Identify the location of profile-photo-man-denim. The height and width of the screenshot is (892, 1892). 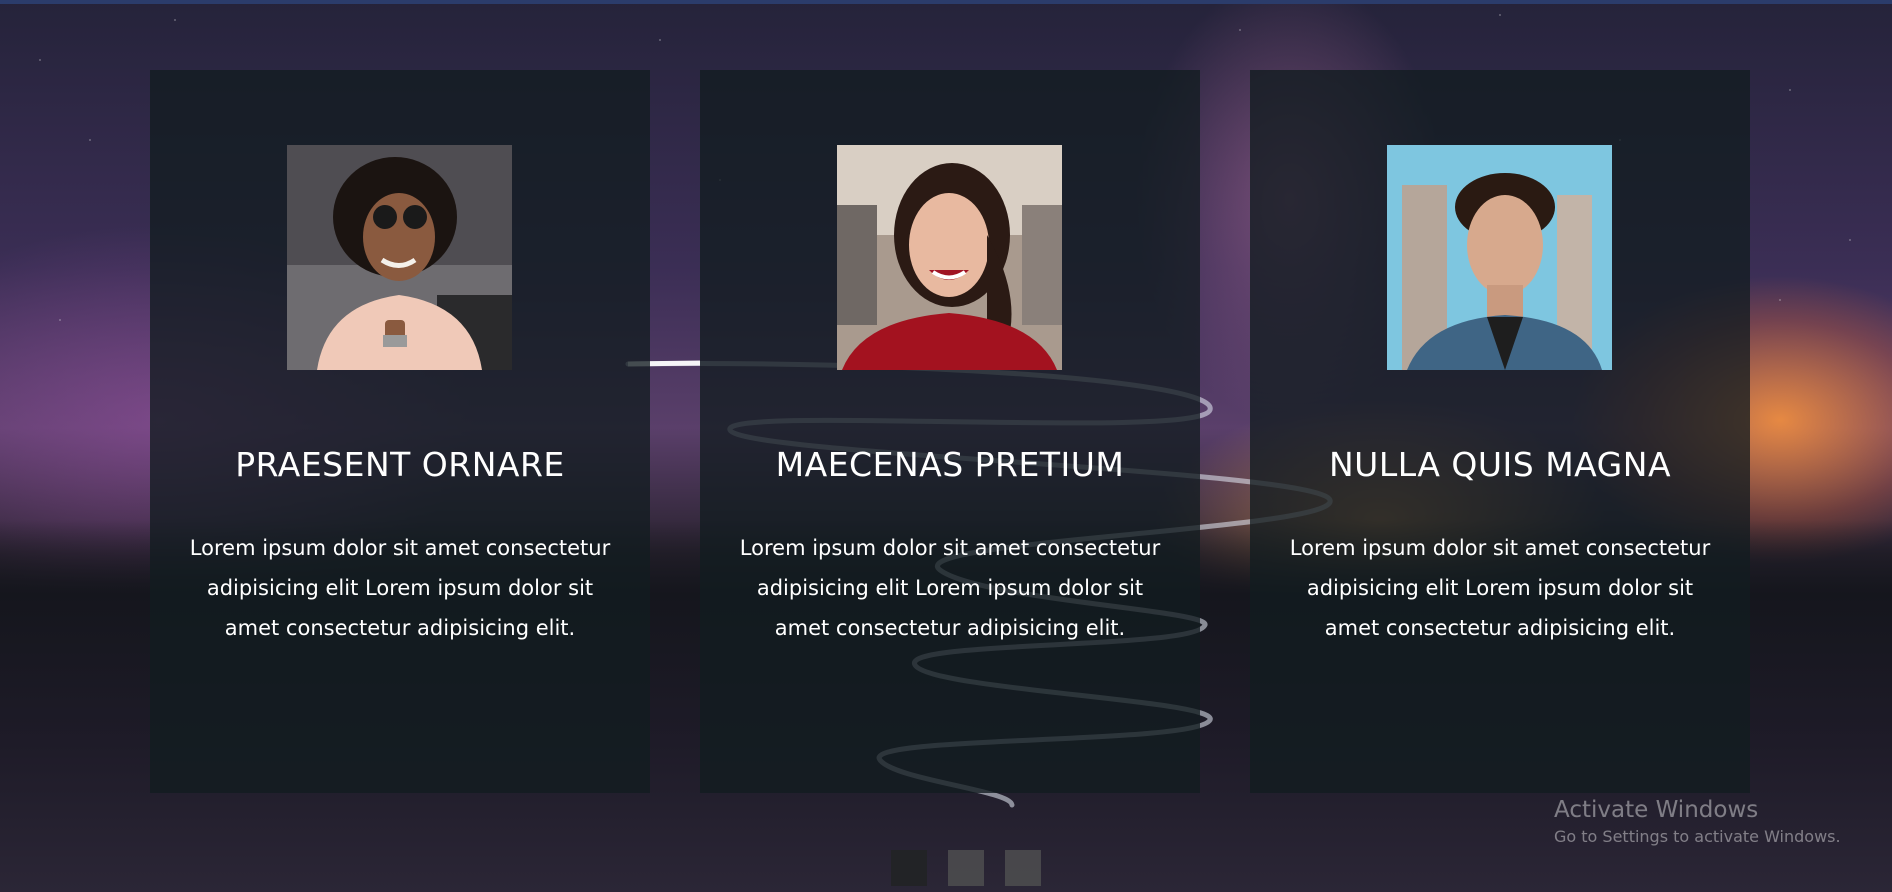
(1499, 257).